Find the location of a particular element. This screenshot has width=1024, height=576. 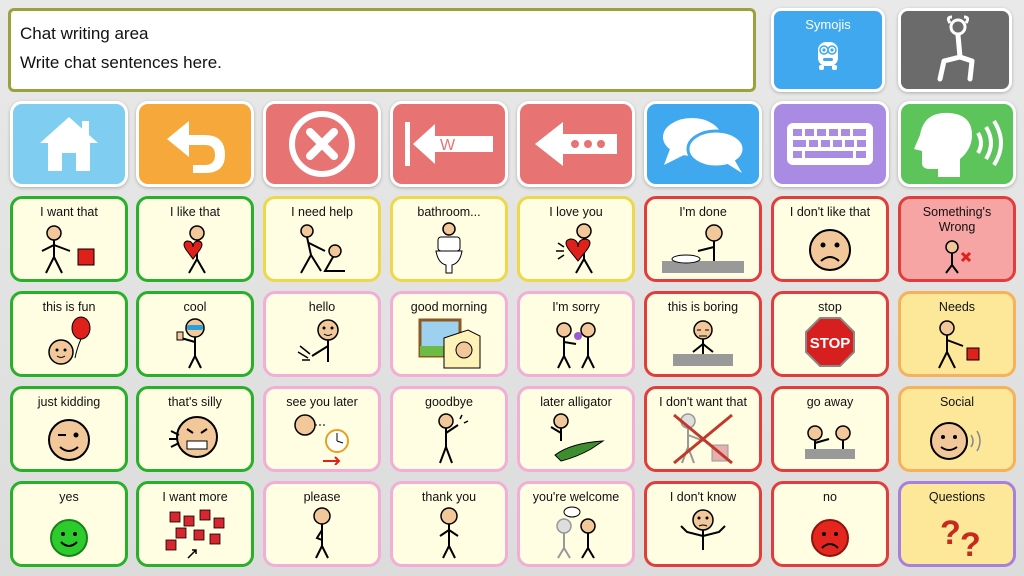

cell-label: I'm done is located at coordinates (703, 212).